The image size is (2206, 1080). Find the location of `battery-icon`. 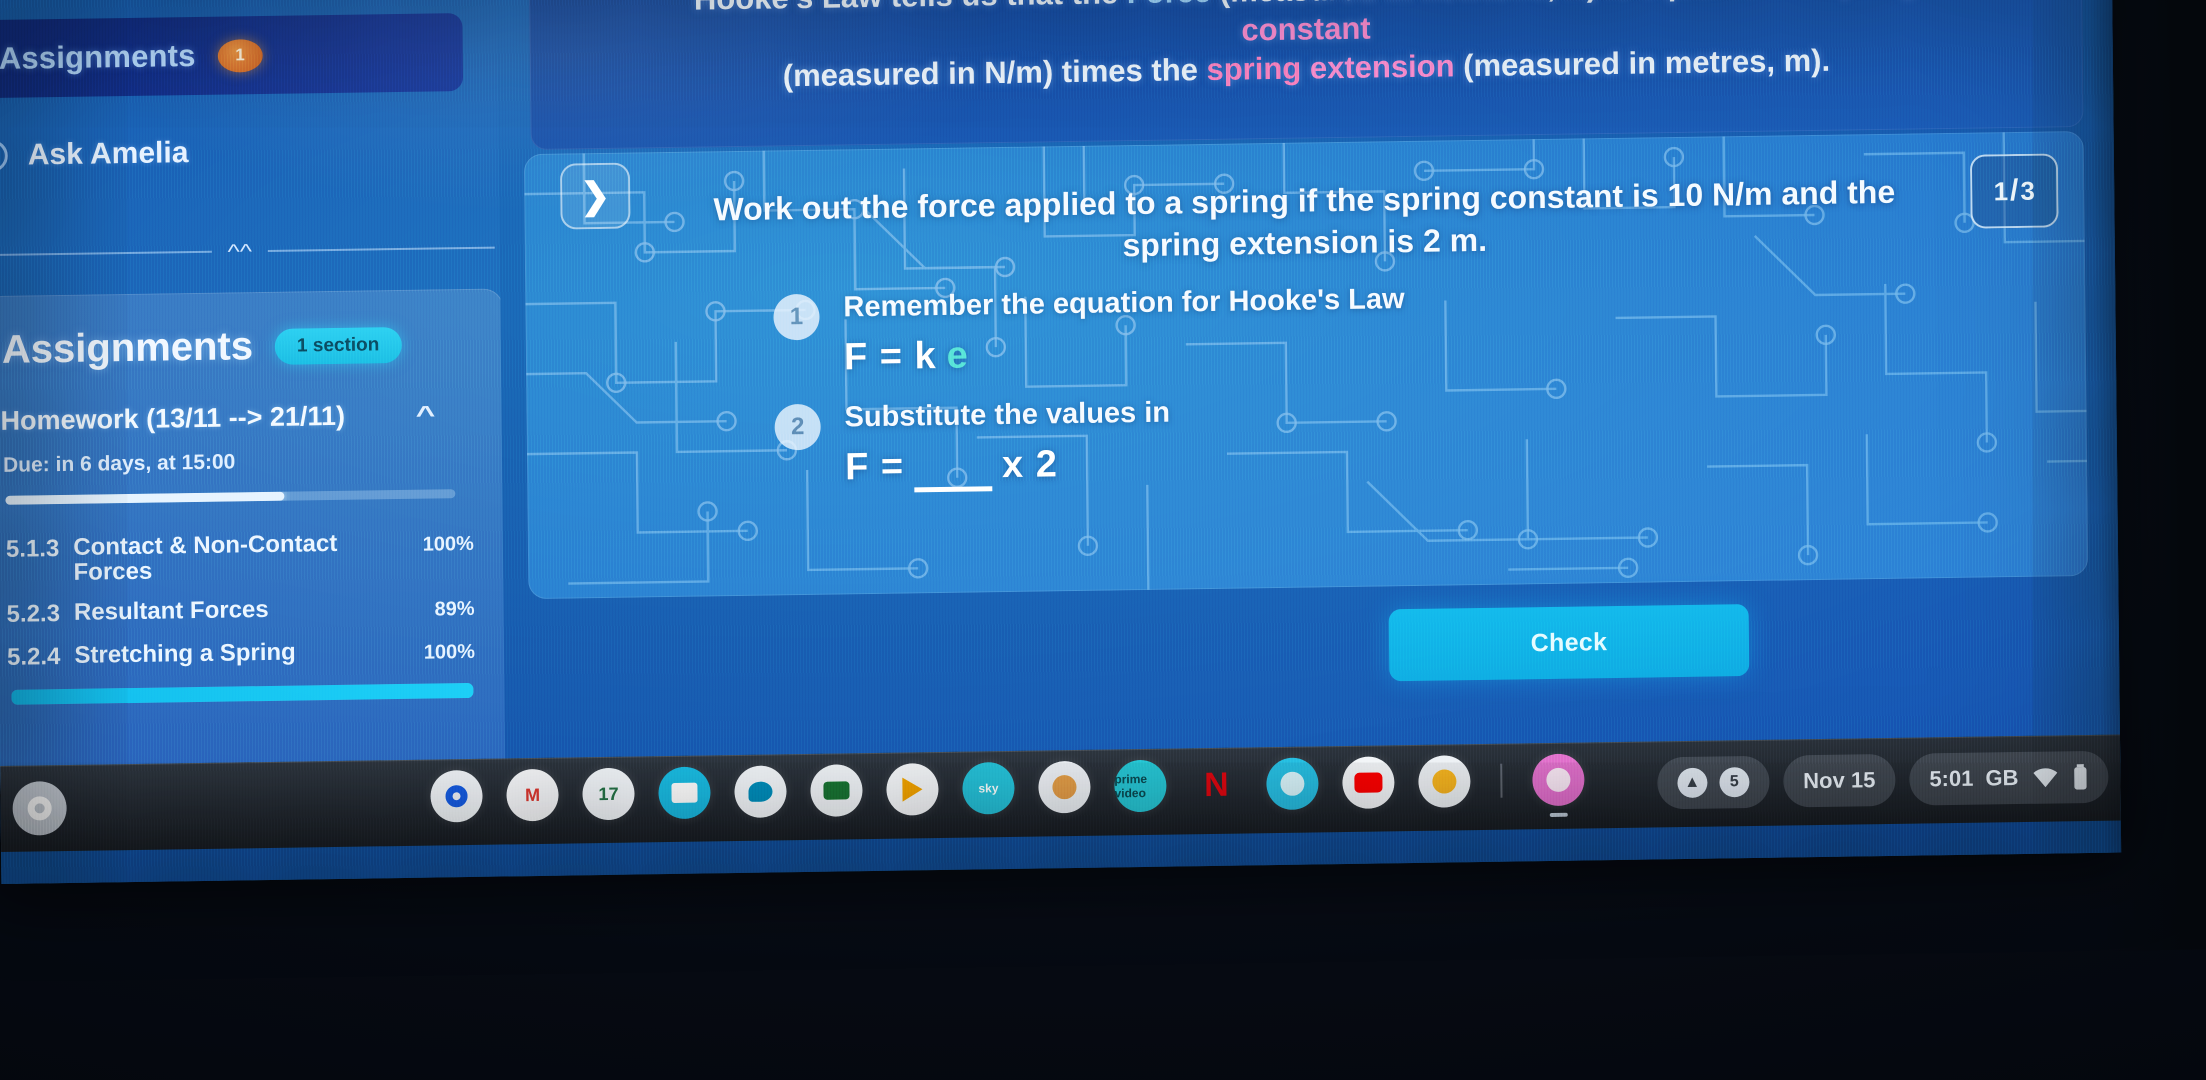

battery-icon is located at coordinates (2080, 777).